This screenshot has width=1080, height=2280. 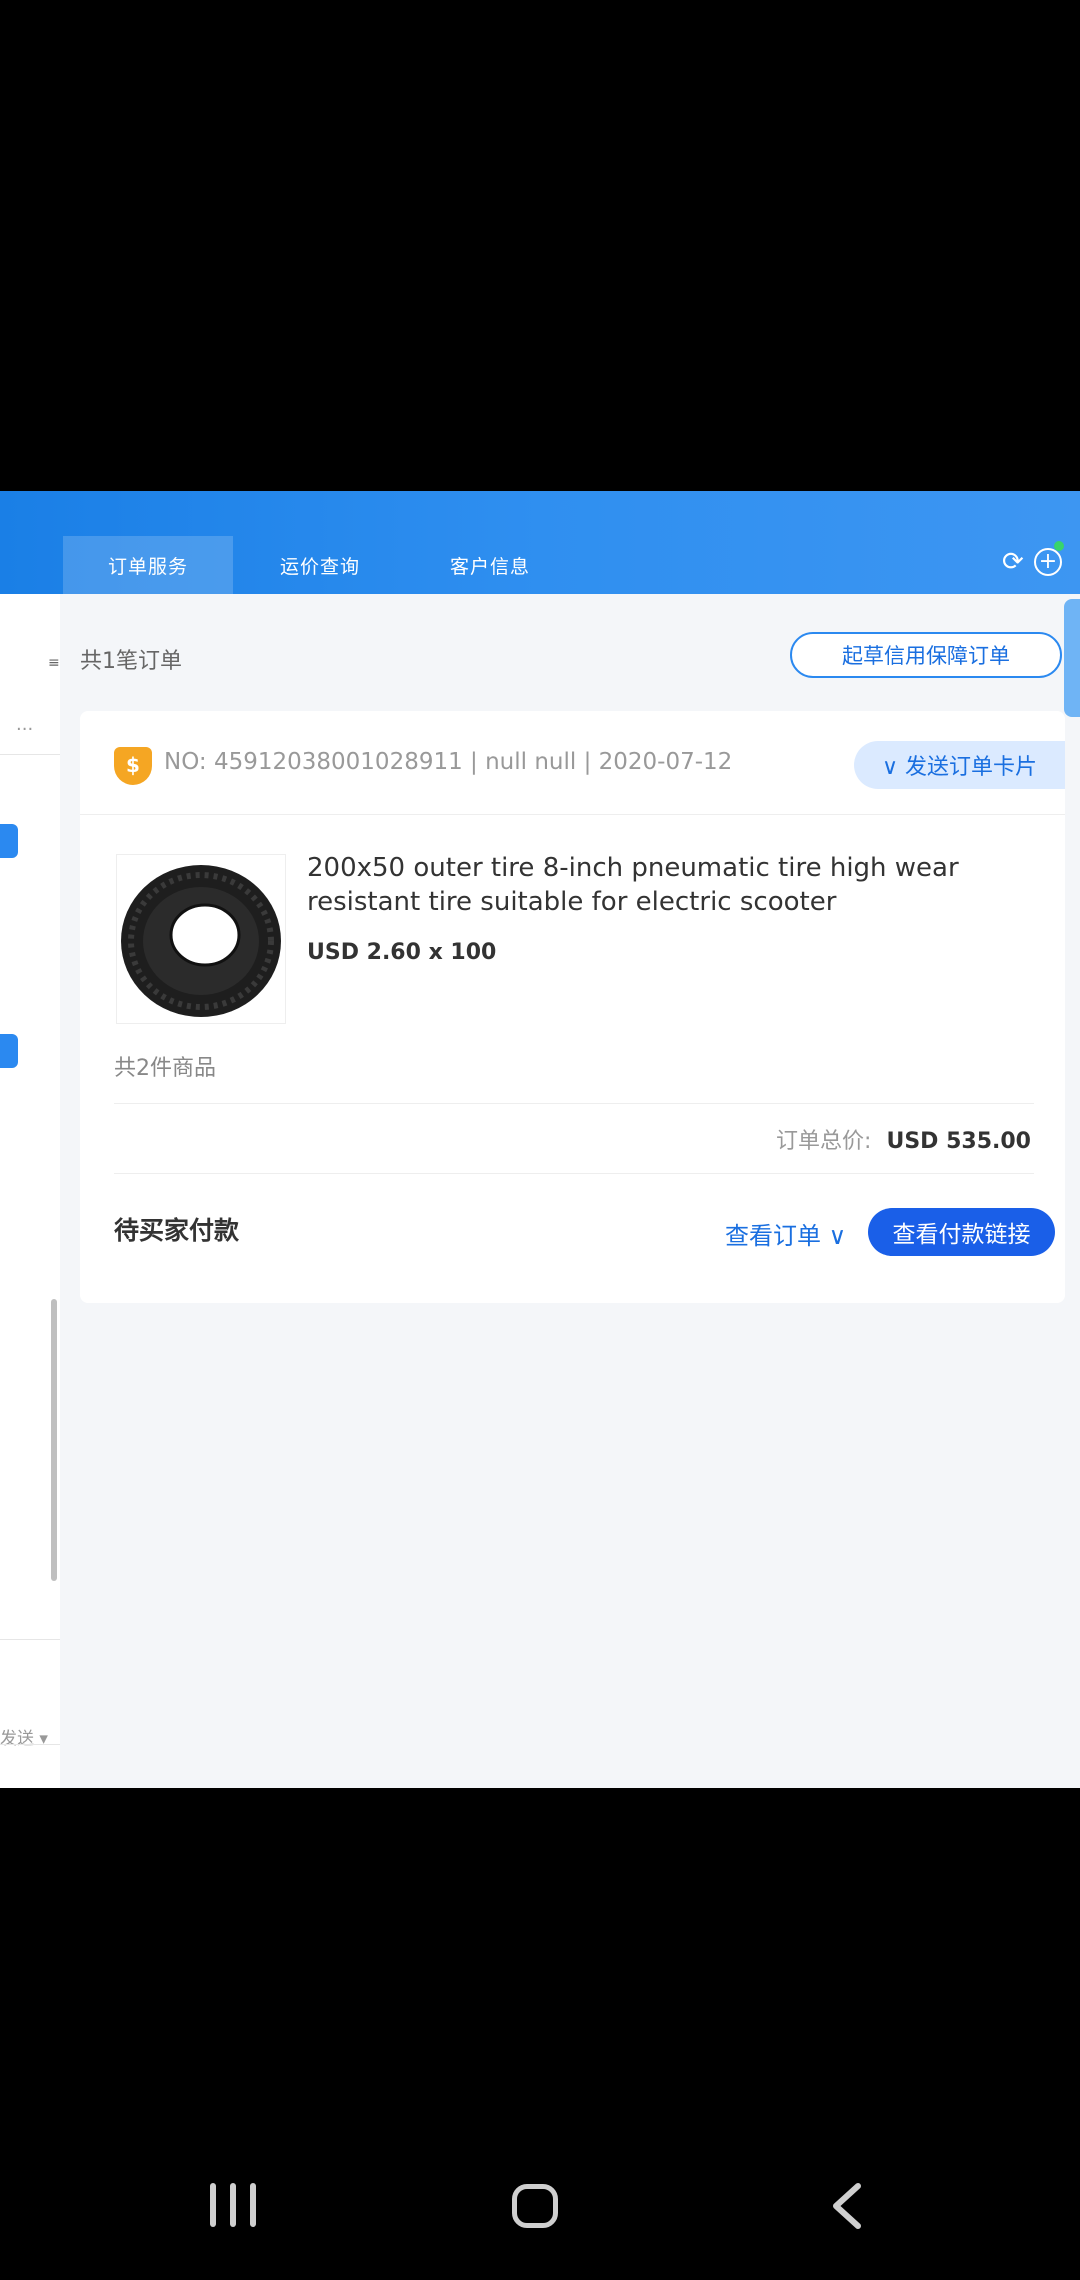 I want to click on product-thumbnail, so click(x=201, y=939).